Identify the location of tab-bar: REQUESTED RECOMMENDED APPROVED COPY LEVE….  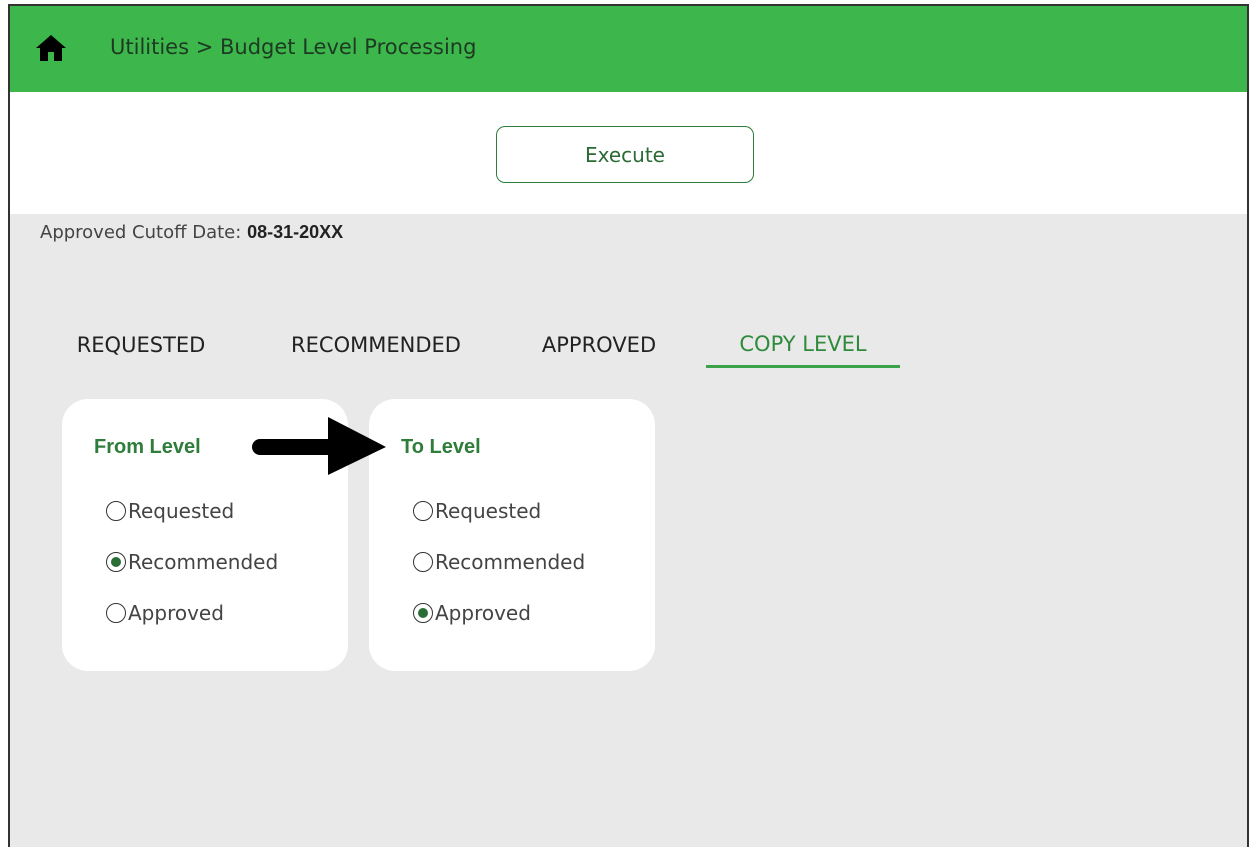
(628, 346).